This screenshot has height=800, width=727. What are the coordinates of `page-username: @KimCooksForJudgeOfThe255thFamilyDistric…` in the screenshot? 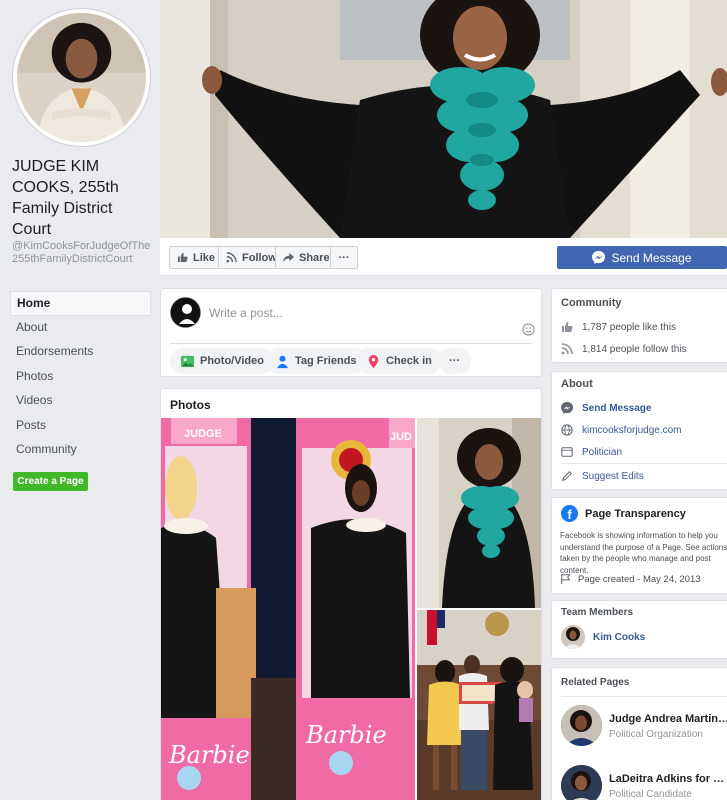 It's located at (82, 253).